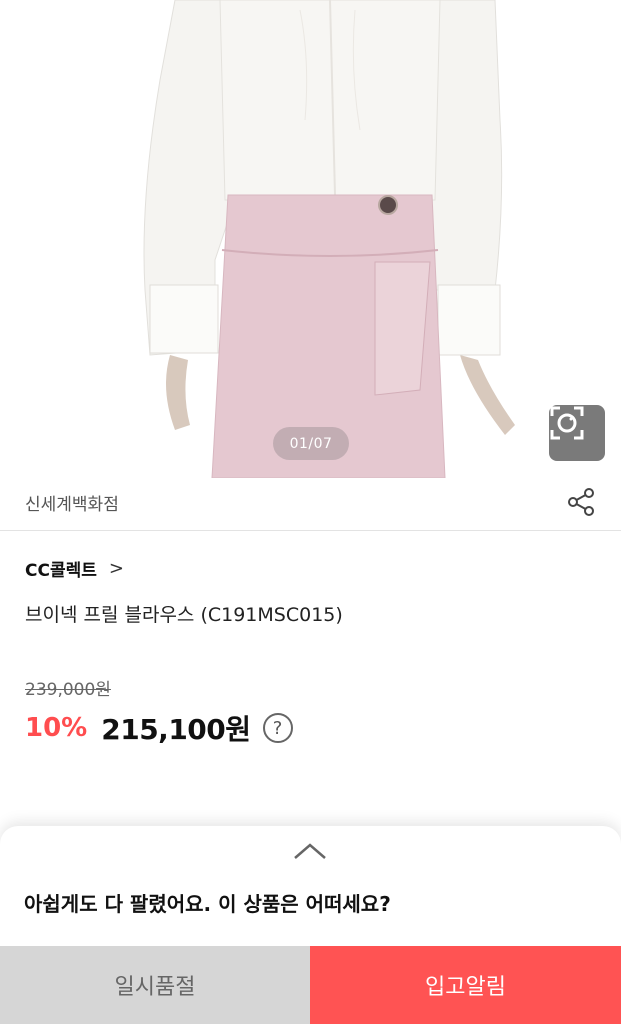  Describe the element at coordinates (72, 505) in the screenshot. I see `seller-name: 신세계백화점` at that location.